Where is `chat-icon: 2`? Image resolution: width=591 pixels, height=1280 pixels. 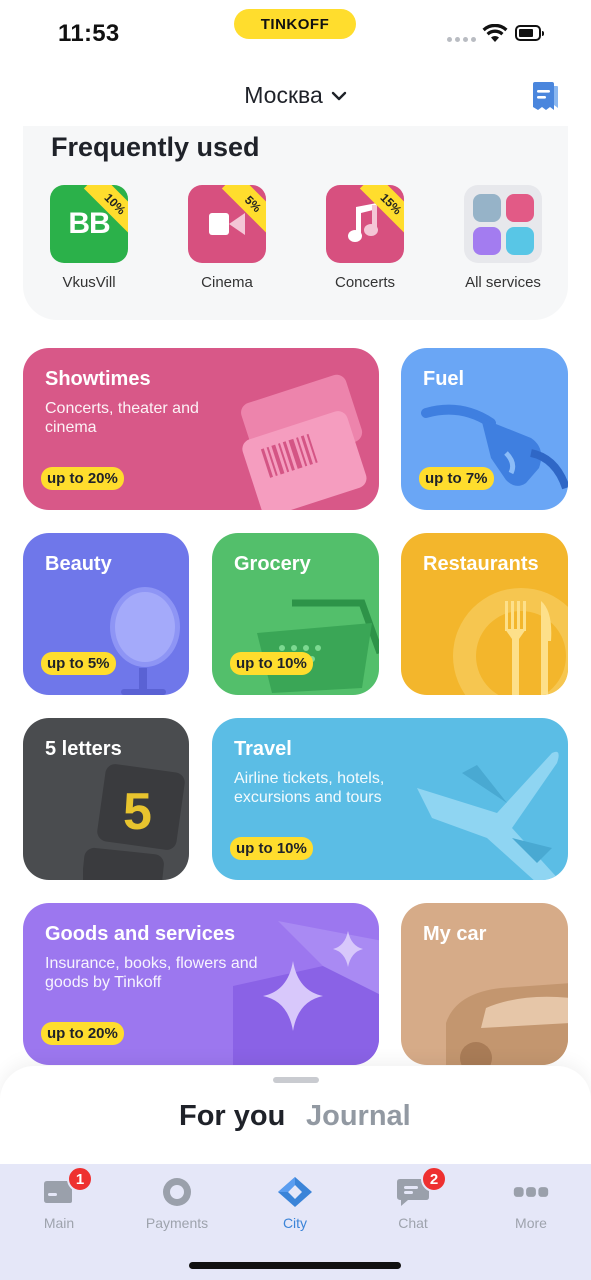 chat-icon: 2 is located at coordinates (421, 1187).